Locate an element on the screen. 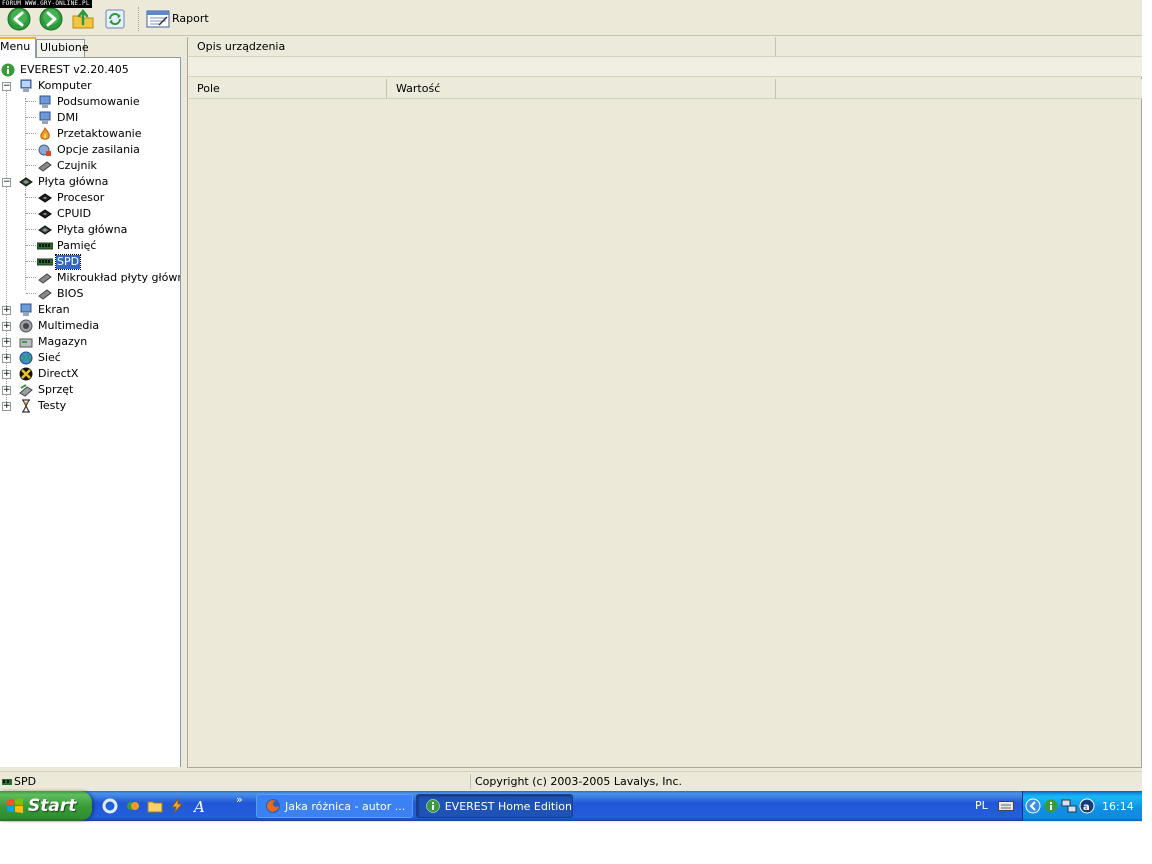 The height and width of the screenshot is (864, 1152). tree-item-dmi: DMI is located at coordinates (58, 118).